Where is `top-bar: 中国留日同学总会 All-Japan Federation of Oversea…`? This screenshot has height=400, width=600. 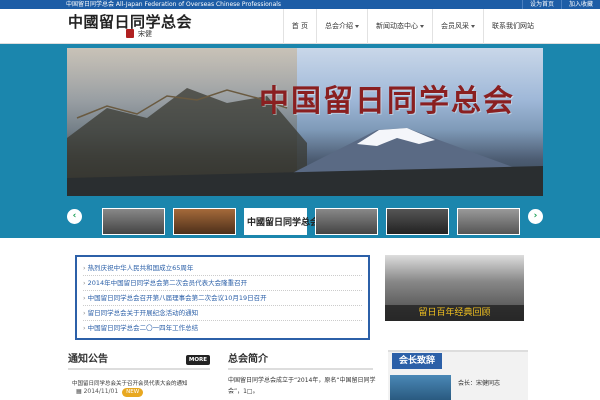
top-bar: 中国留日同学总会 All-Japan Federation of Oversea… is located at coordinates (300, 4).